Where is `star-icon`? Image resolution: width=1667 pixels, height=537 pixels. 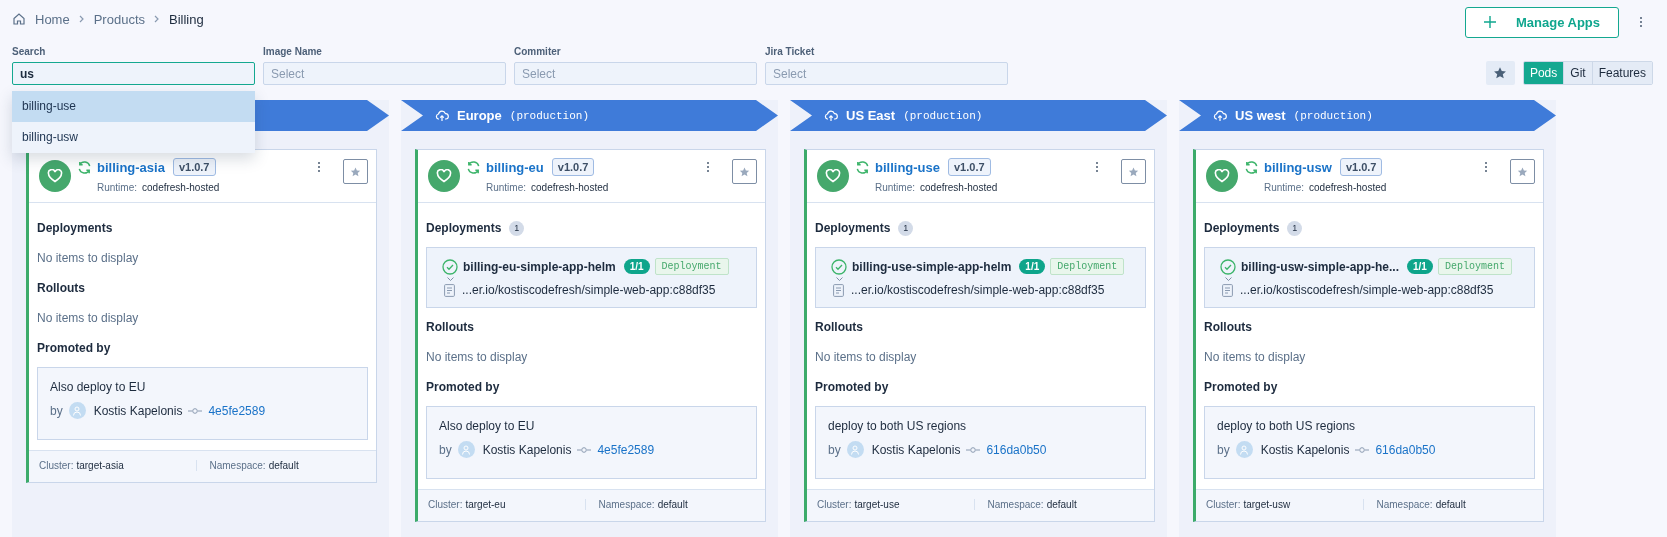 star-icon is located at coordinates (744, 171).